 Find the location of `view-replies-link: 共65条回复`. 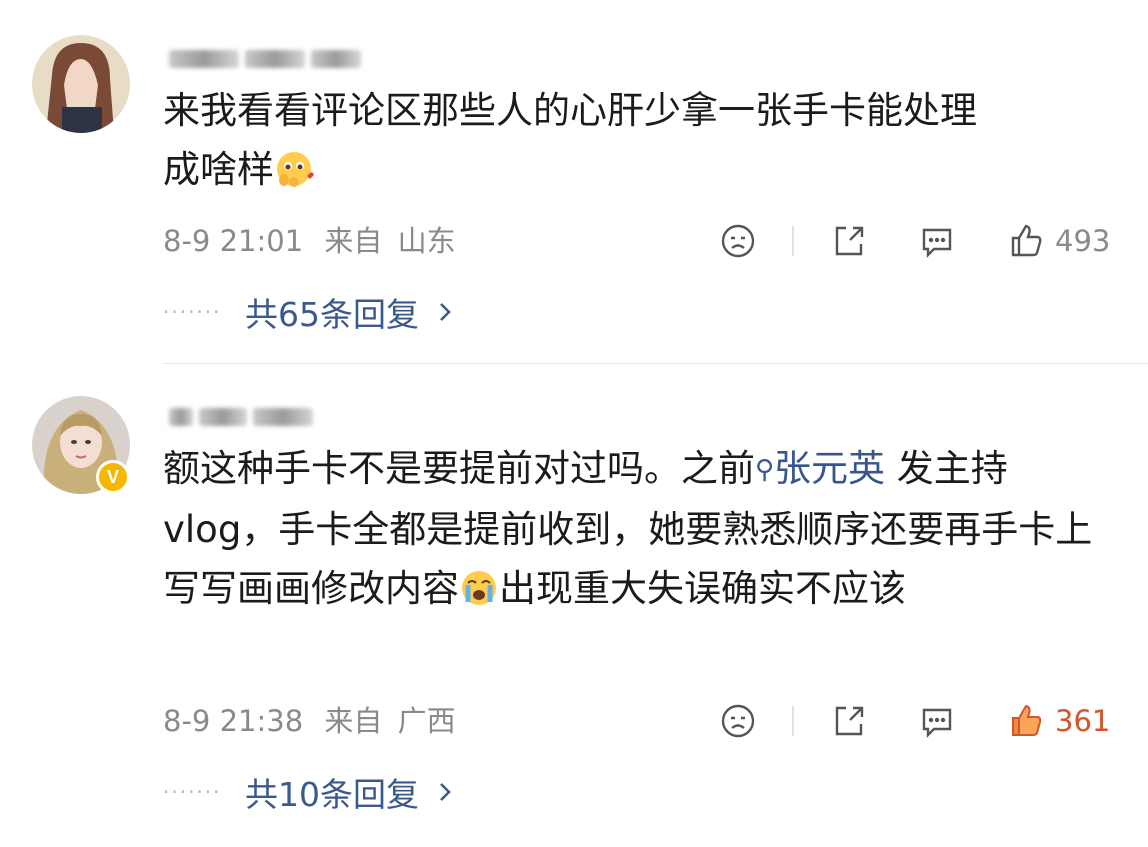

view-replies-link: 共65条回复 is located at coordinates (332, 312).